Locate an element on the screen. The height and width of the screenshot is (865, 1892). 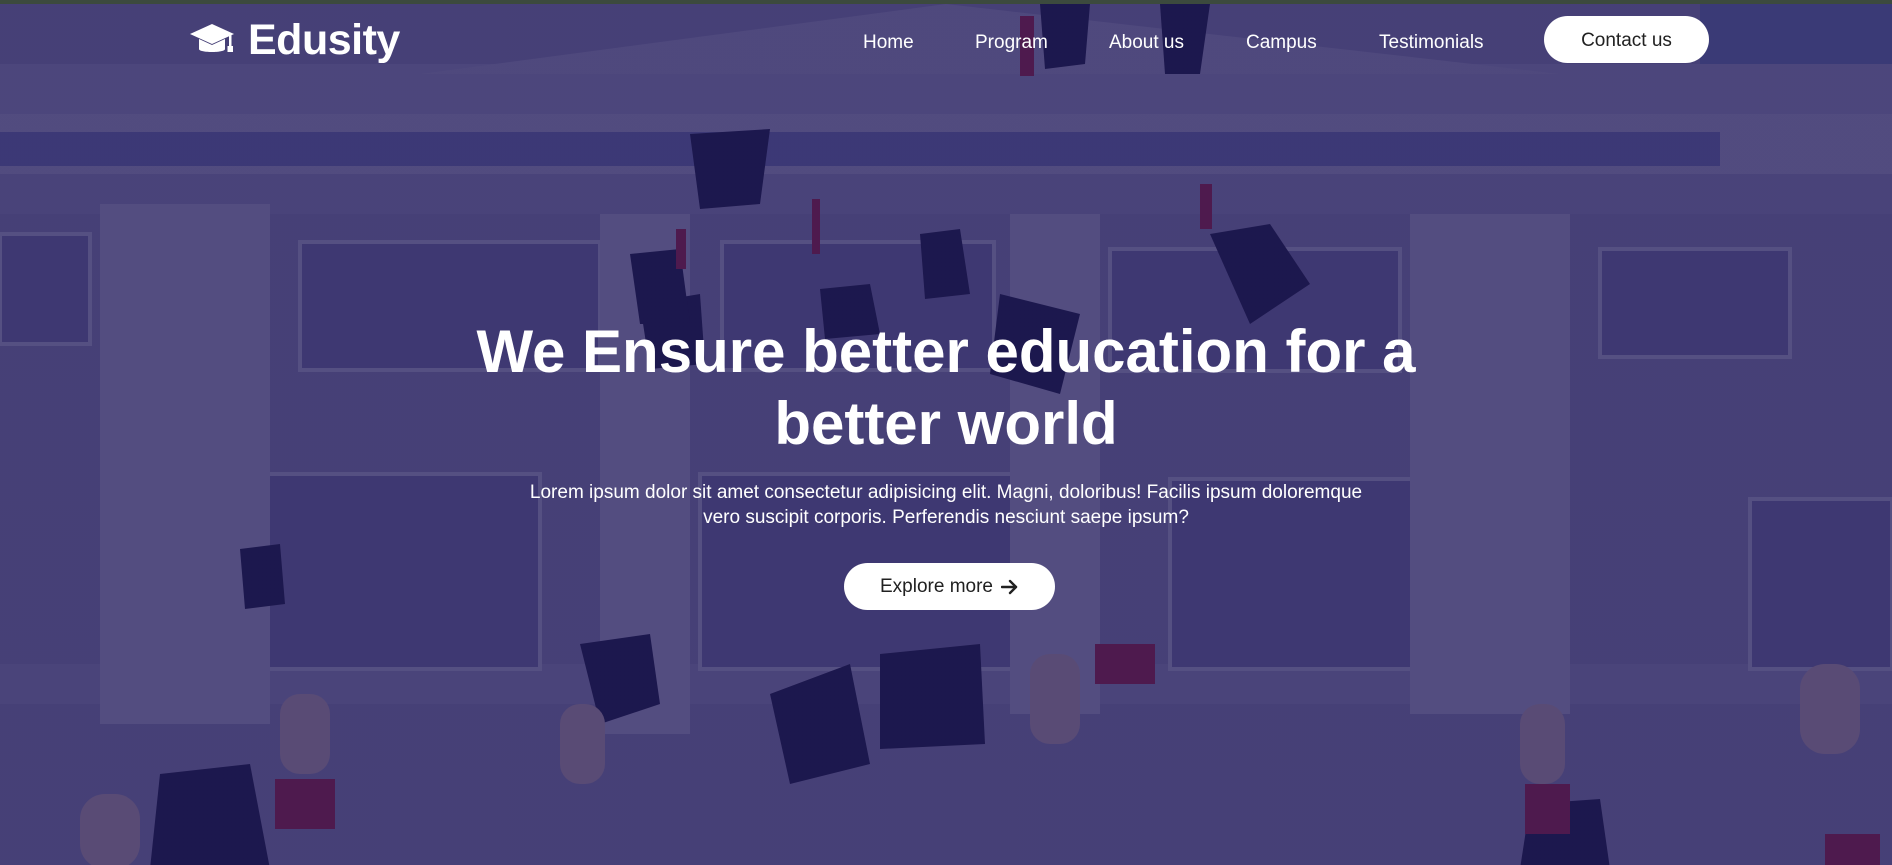
explore-more-label: Explore more is located at coordinates (936, 586).